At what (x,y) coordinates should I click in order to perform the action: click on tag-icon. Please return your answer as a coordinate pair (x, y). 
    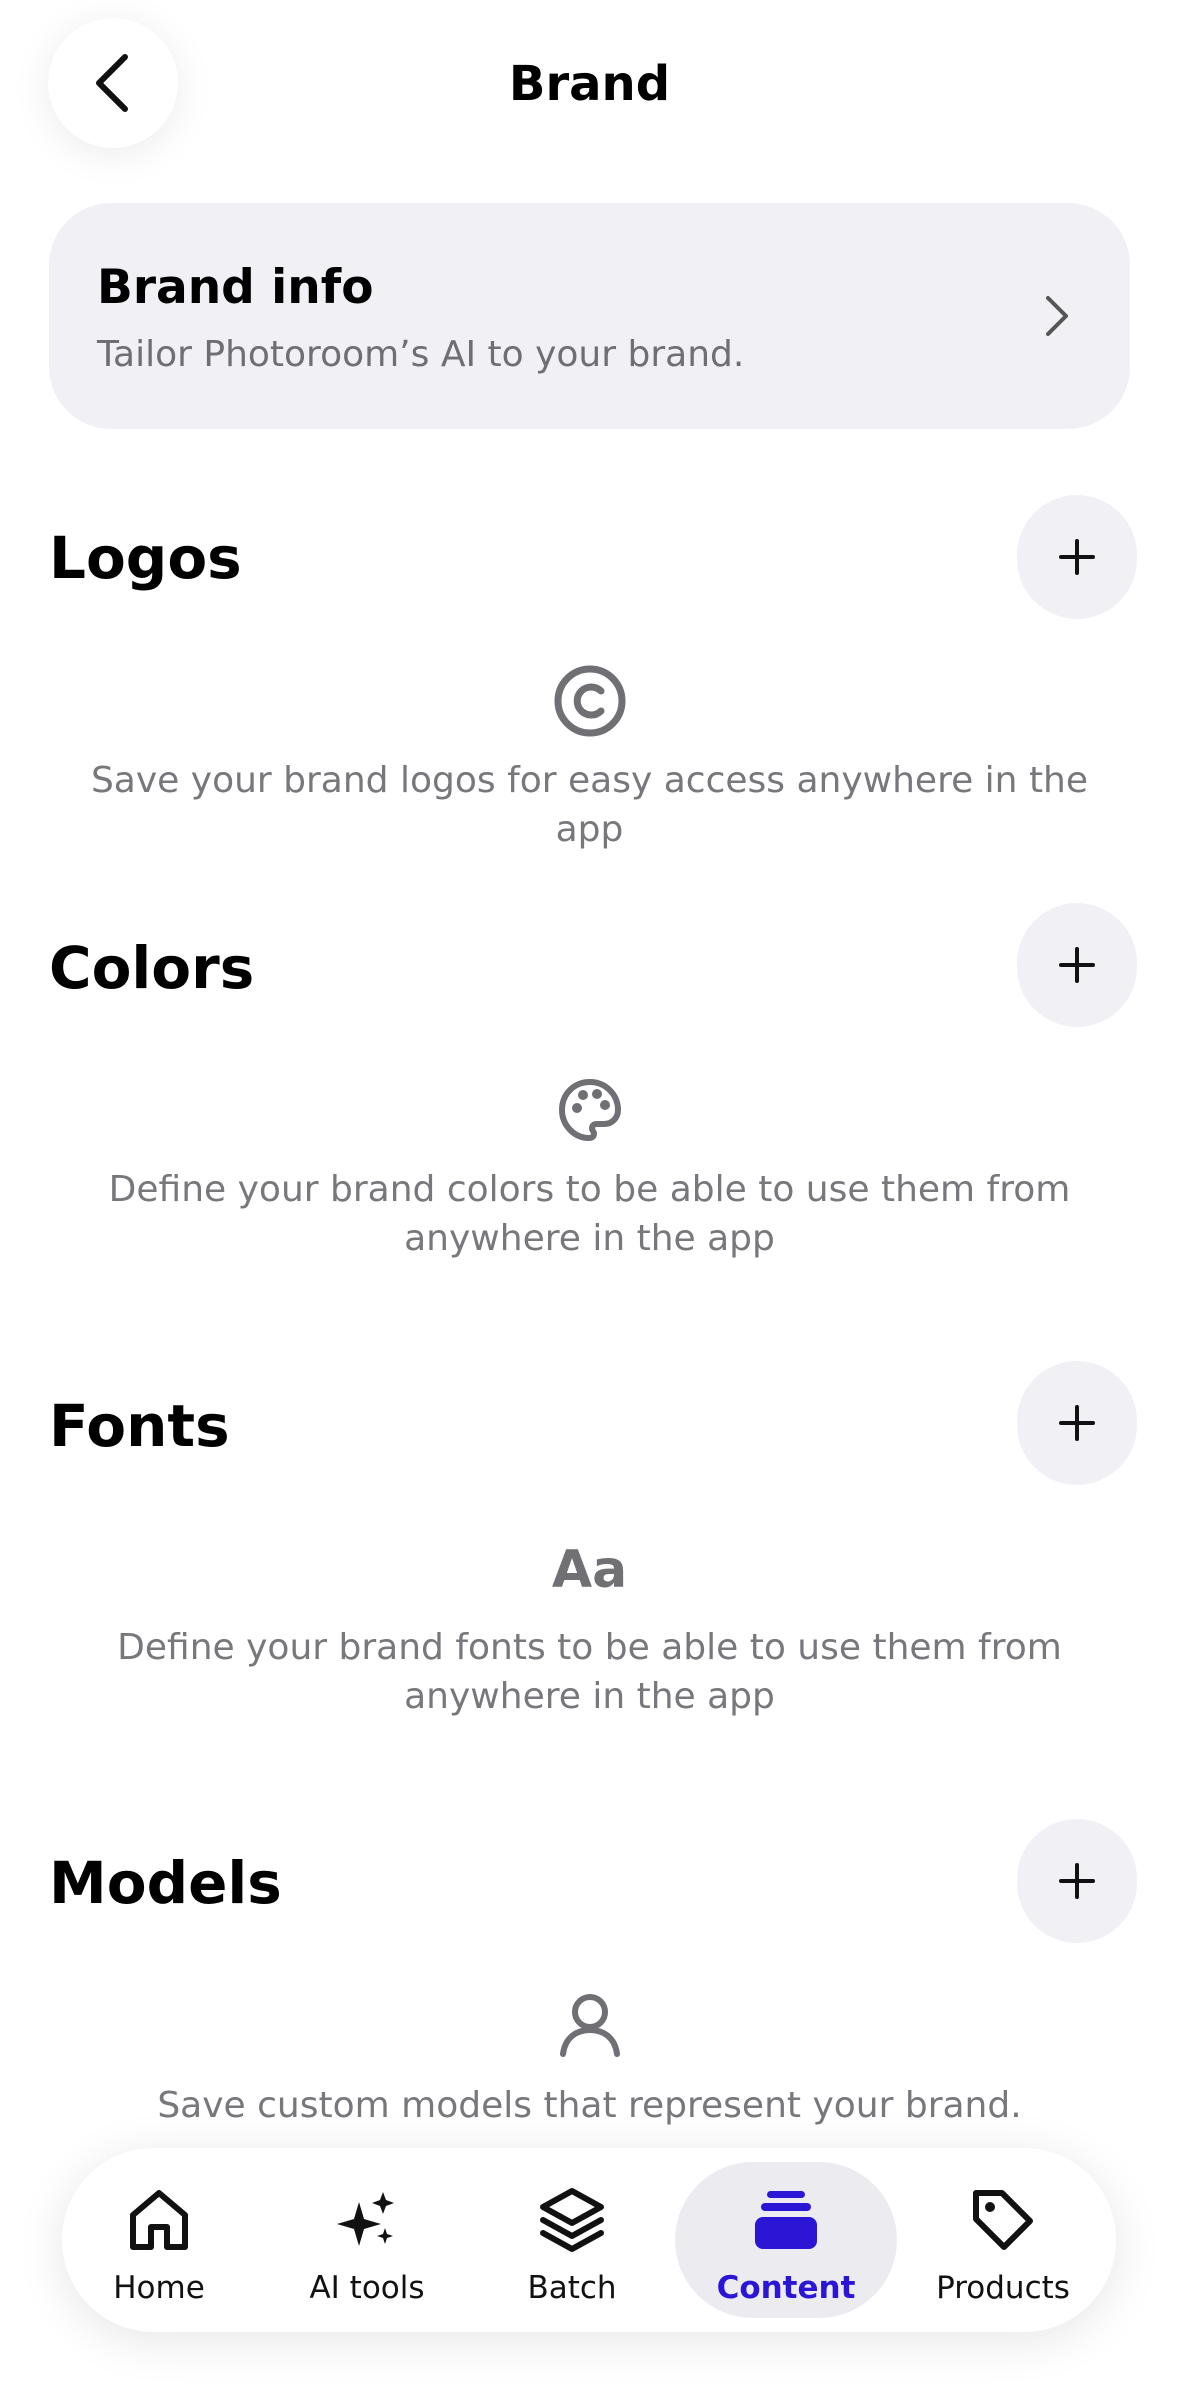
    Looking at the image, I should click on (1003, 2220).